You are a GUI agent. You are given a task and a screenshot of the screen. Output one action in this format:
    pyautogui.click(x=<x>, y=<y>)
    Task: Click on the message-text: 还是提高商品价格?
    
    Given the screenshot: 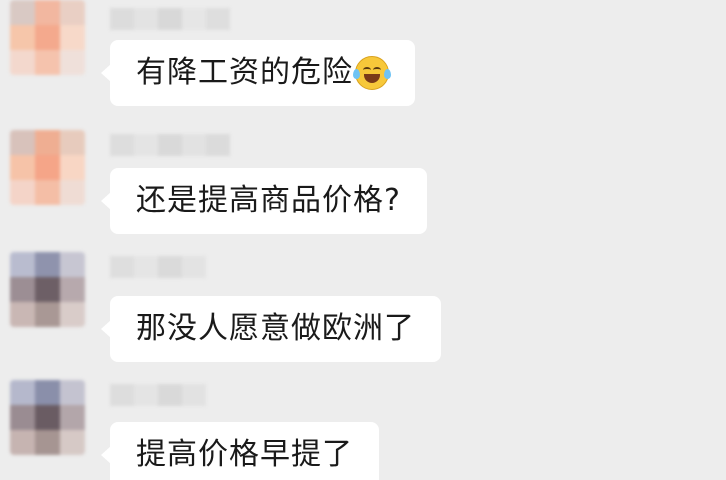 What is the action you would take?
    pyautogui.click(x=268, y=200)
    